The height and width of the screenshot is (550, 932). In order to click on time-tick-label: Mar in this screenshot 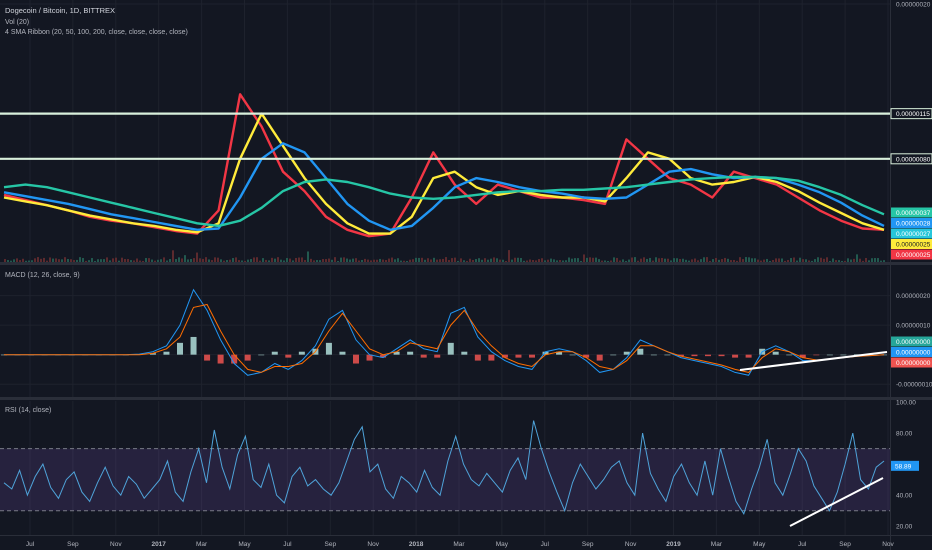, I will do `click(459, 544)`.